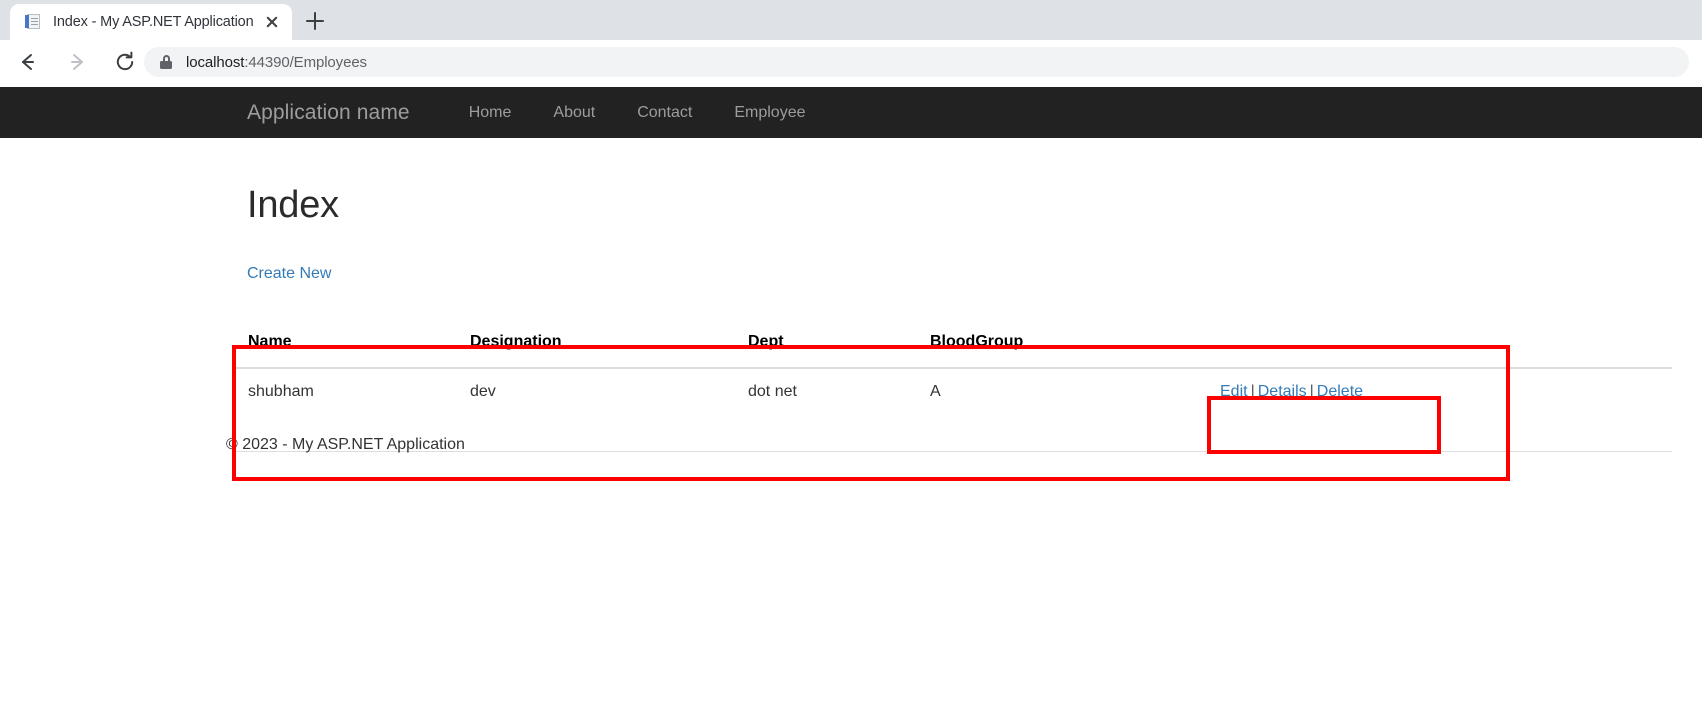  Describe the element at coordinates (1282, 391) in the screenshot. I see `details-link: Details` at that location.